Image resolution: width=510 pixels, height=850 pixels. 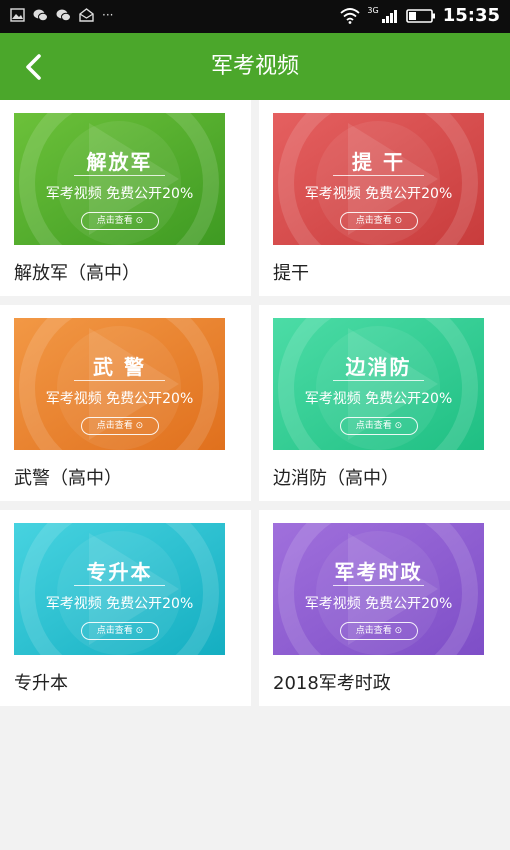 What do you see at coordinates (86, 15) in the screenshot?
I see `mail-icon` at bounding box center [86, 15].